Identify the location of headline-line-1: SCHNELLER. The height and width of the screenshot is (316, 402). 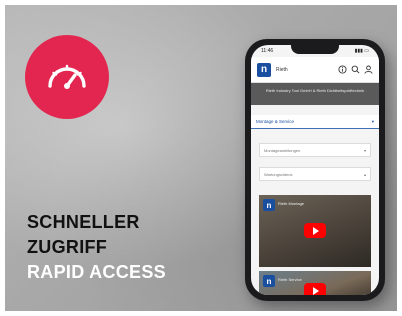
(83, 222).